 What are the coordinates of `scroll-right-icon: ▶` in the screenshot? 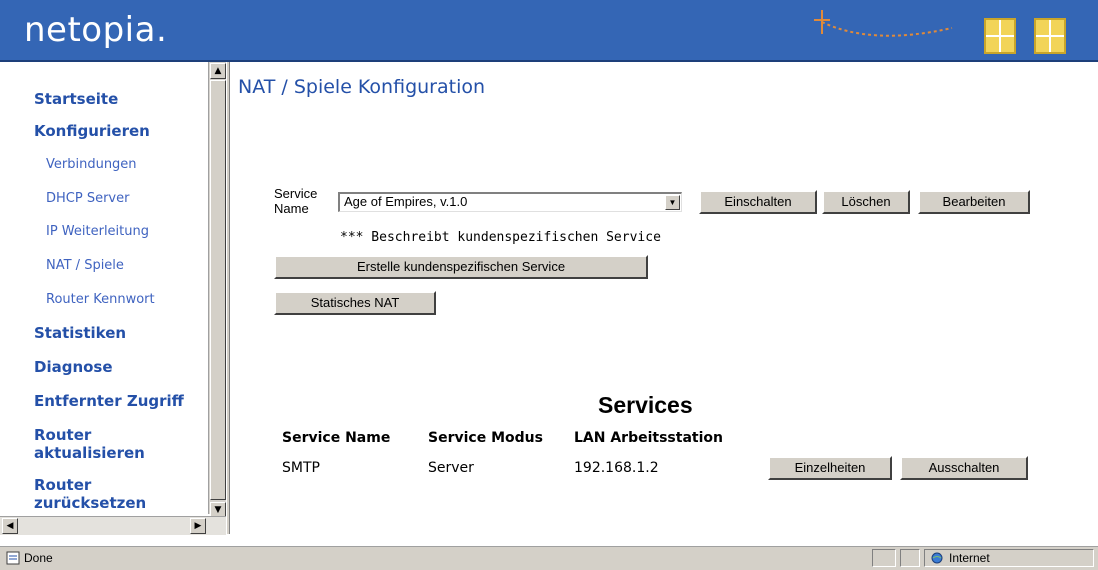 It's located at (198, 526).